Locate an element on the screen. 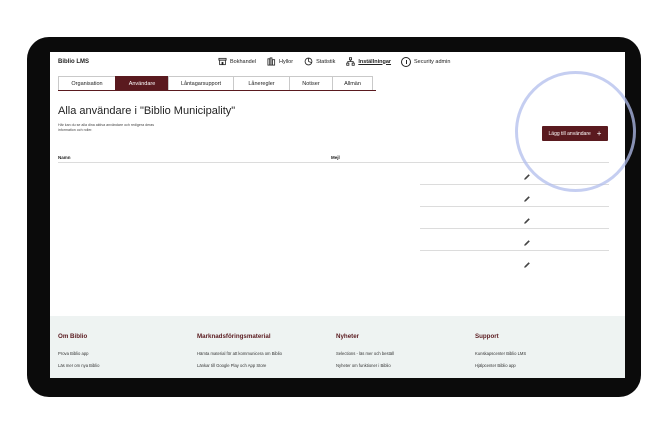  footer-heading: Nyheter is located at coordinates (348, 336).